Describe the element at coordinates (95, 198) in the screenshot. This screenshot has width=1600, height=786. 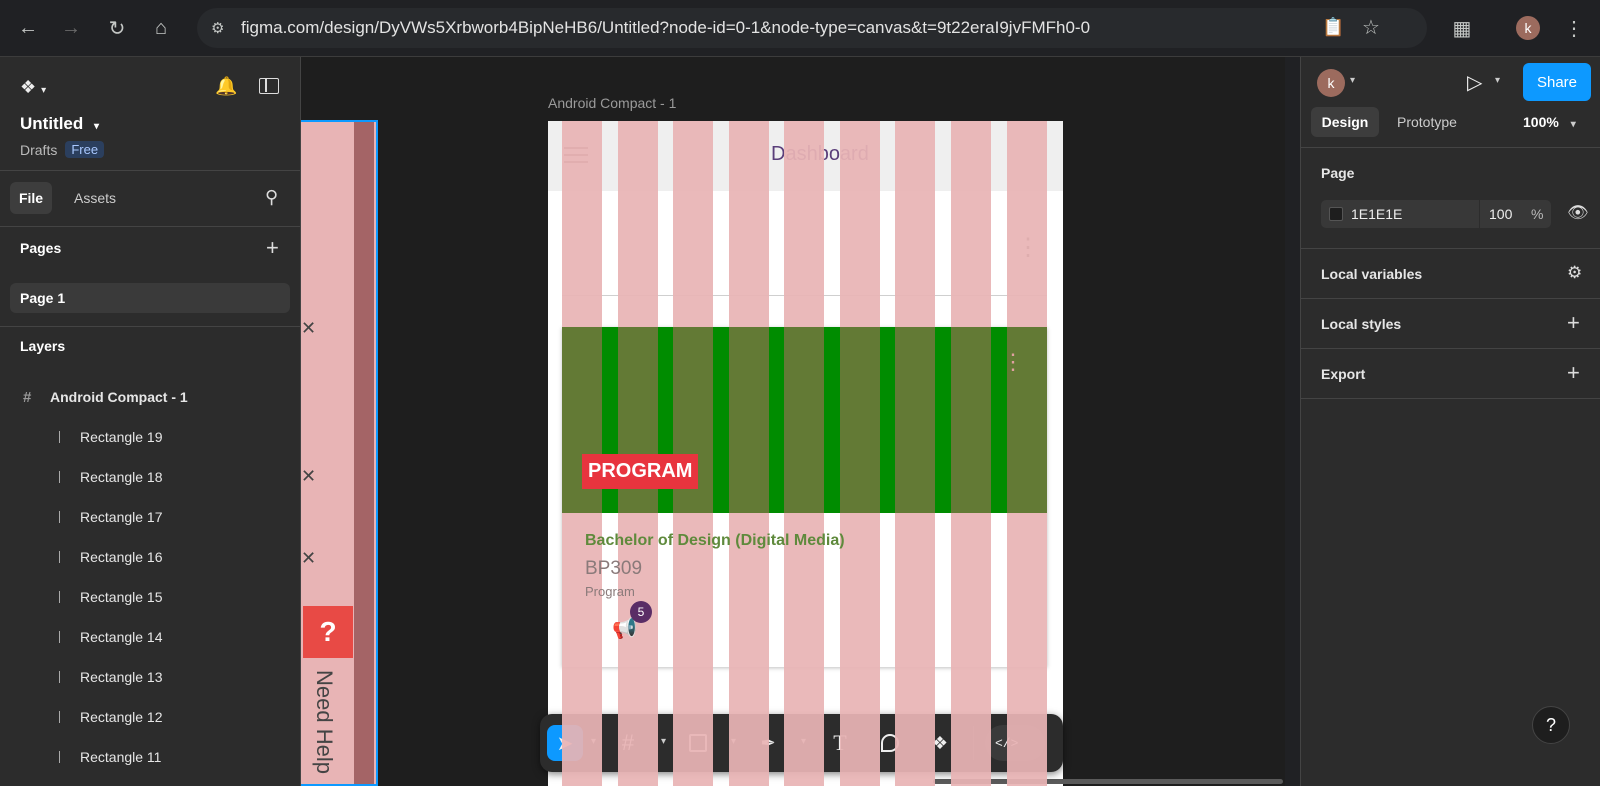
I see `tab-assets: Assets` at that location.